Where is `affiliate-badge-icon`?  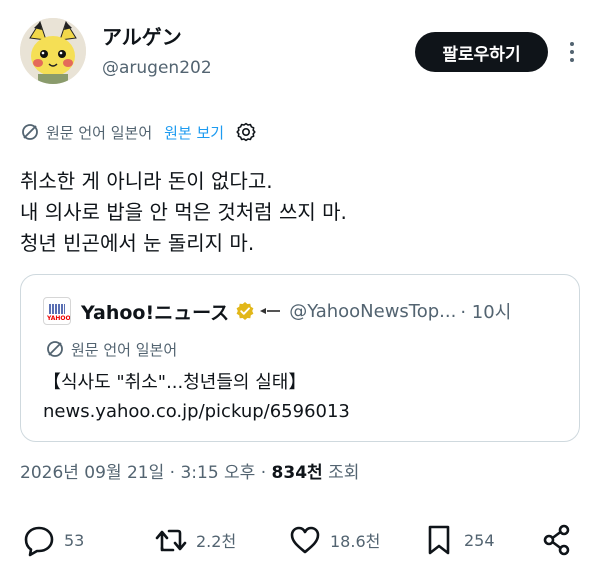 affiliate-badge-icon is located at coordinates (270, 311).